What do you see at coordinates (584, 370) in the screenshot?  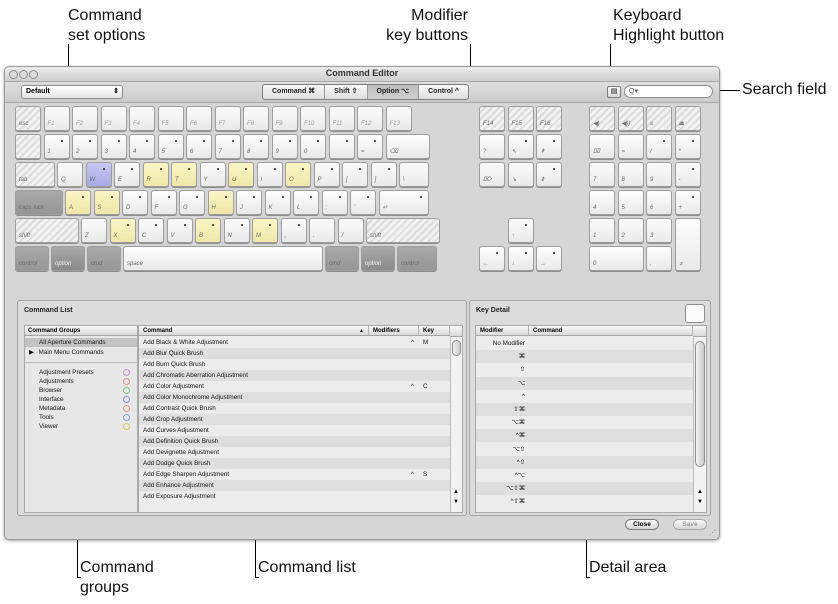 I see `key-detail-row: ⇧` at bounding box center [584, 370].